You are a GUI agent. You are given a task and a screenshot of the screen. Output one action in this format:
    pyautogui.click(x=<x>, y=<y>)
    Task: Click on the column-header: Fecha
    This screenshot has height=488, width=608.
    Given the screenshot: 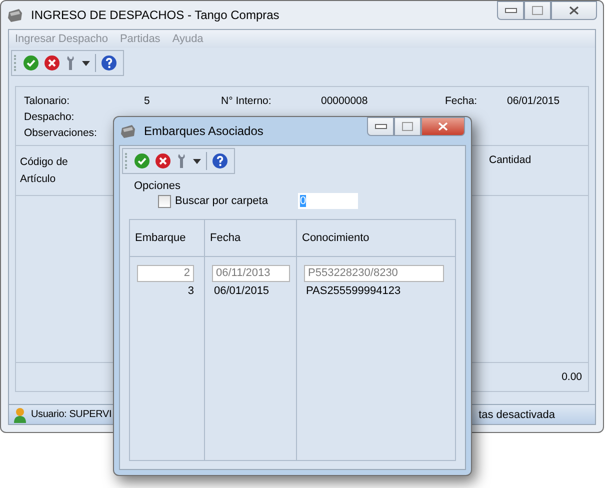 What is the action you would take?
    pyautogui.click(x=225, y=238)
    